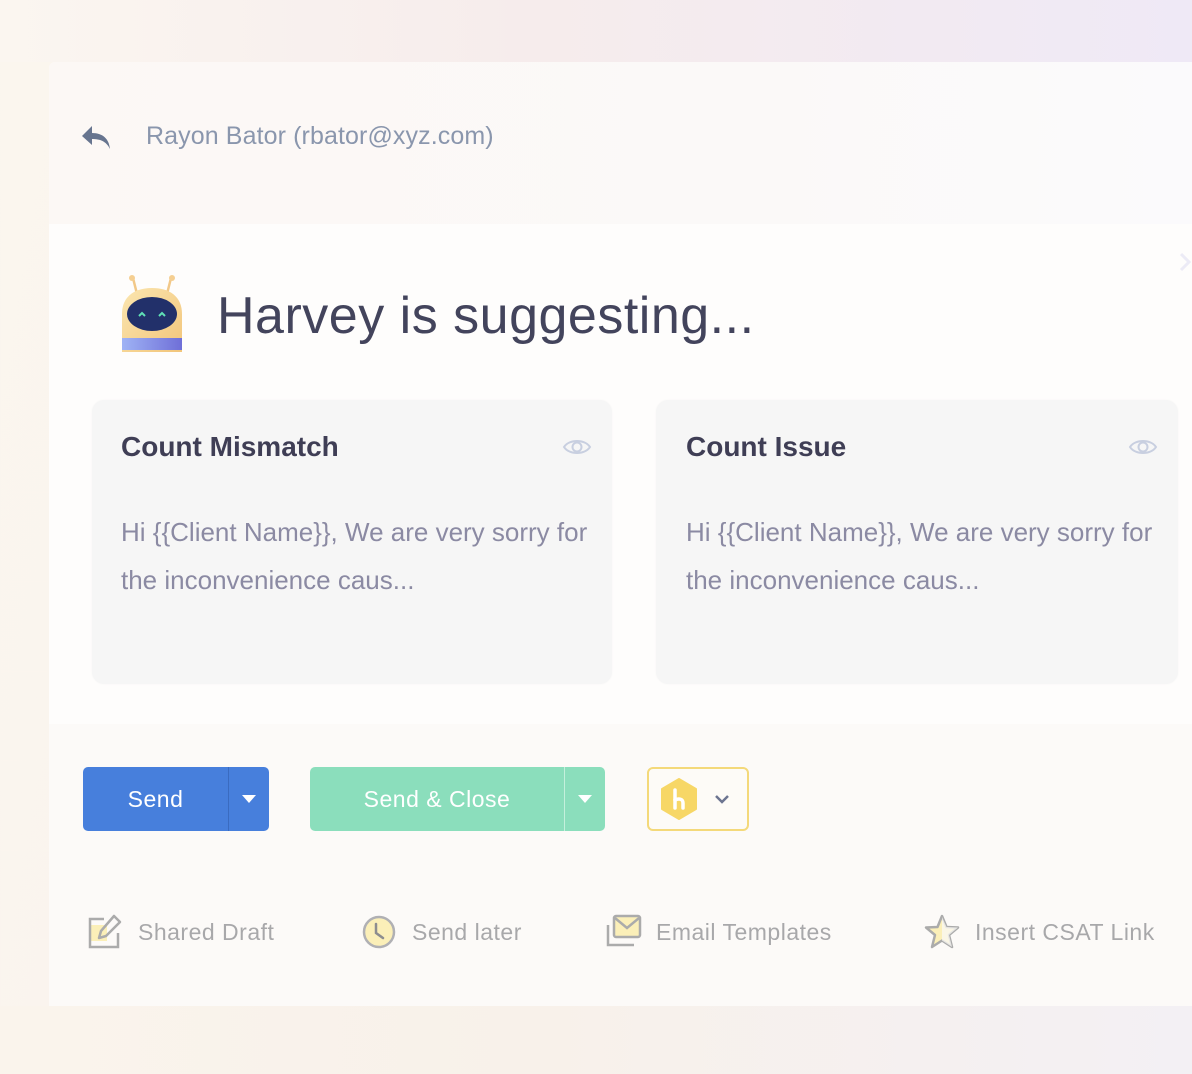 The image size is (1192, 1074). What do you see at coordinates (679, 799) in the screenshot?
I see `hexagon-app-icon` at bounding box center [679, 799].